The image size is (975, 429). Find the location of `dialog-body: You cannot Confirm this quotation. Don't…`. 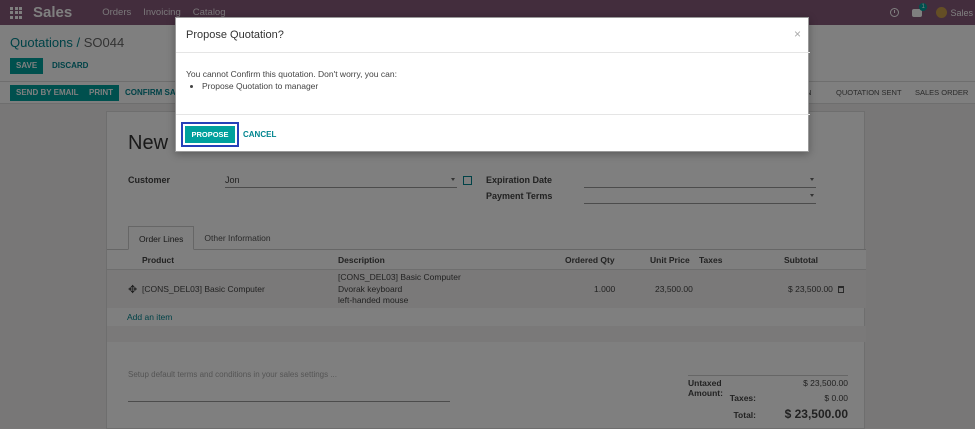

dialog-body: You cannot Confirm this quotation. Don't… is located at coordinates (291, 80).